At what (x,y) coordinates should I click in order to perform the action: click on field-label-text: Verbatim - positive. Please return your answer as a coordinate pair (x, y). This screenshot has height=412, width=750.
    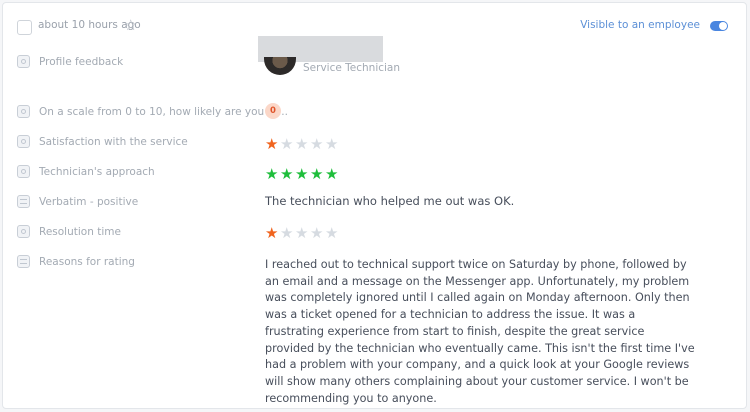
    Looking at the image, I should click on (89, 201).